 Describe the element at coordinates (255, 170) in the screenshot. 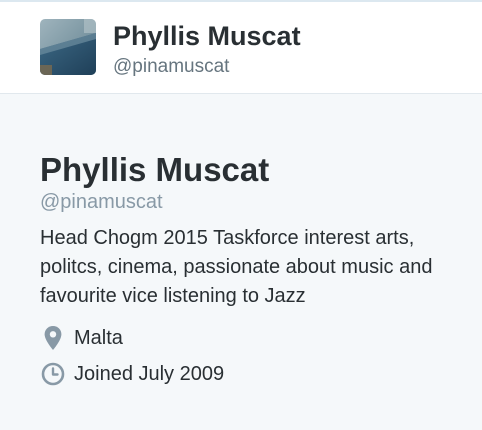

I see `profile-display-name: Phyllis Muscat` at that location.